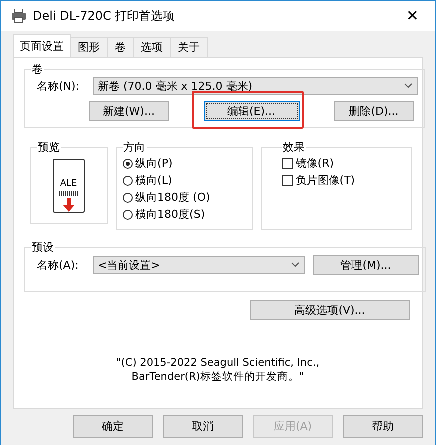 The height and width of the screenshot is (445, 436). I want to click on dialog-button: 取消, so click(203, 426).